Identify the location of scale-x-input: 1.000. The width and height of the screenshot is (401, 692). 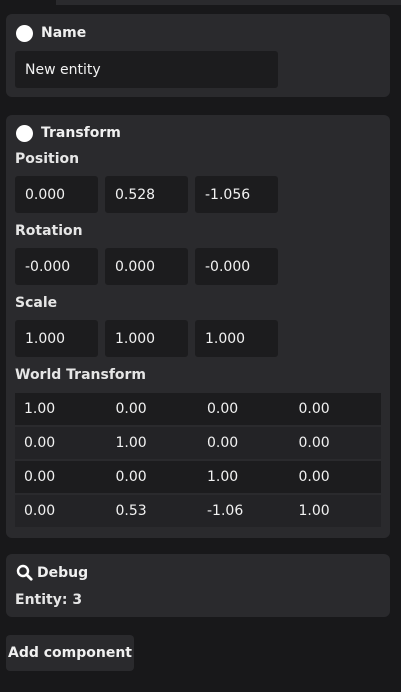
(56, 338).